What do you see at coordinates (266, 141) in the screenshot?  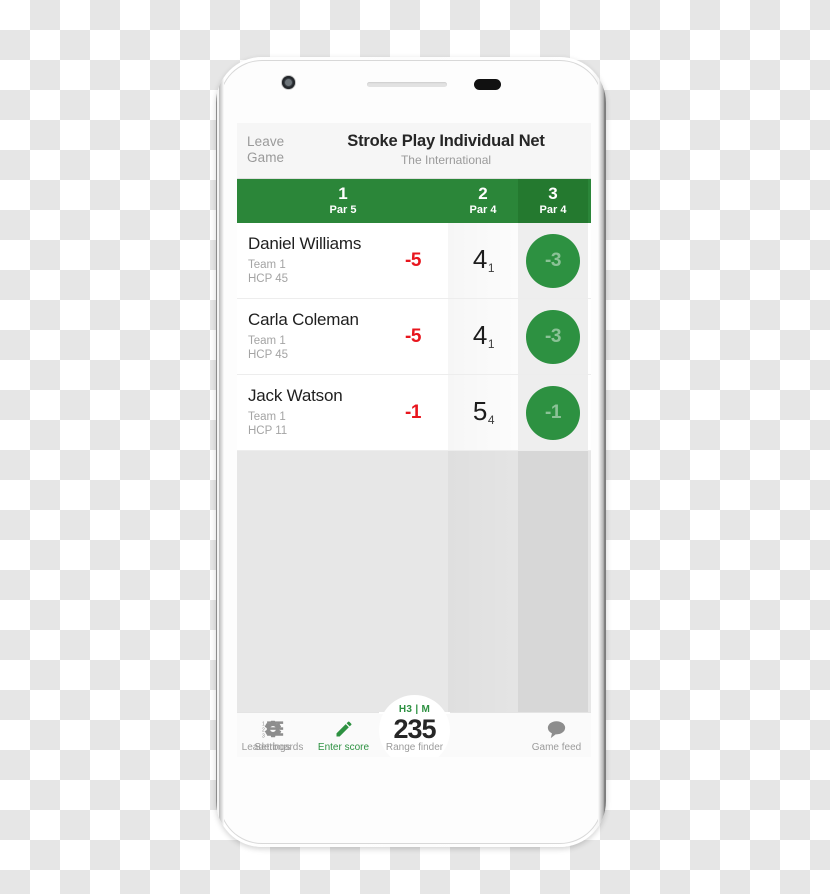 I see `leave-game-label-line1: Leave` at bounding box center [266, 141].